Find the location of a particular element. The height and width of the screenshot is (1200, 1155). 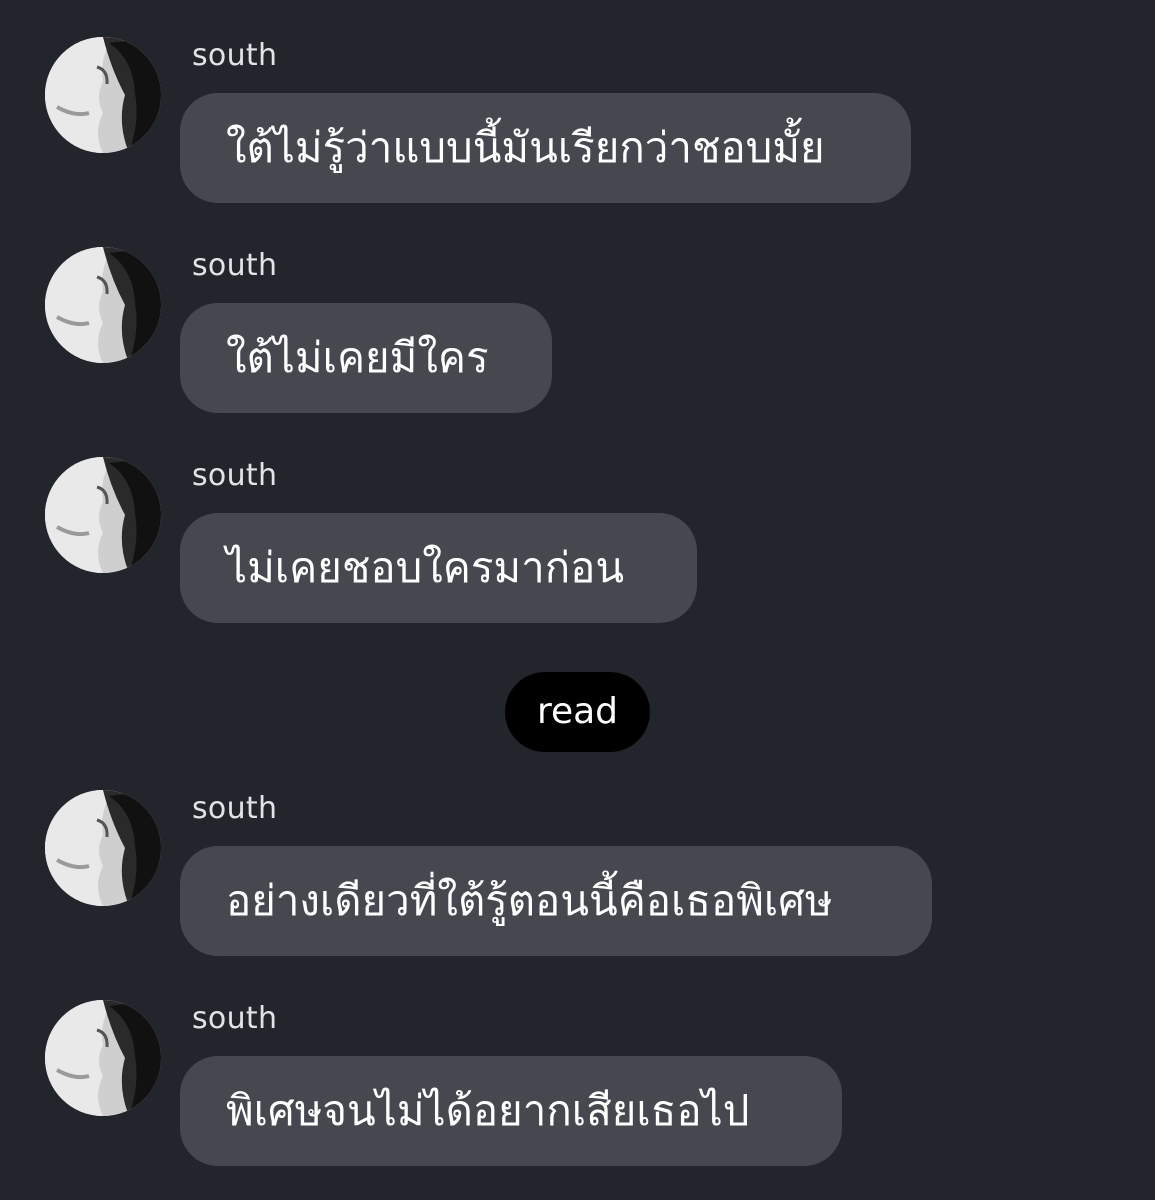

message-bubble: ใต้ไม่รู้ว่าแบบนี้มันเรียกว่าชอบมั้ย is located at coordinates (545, 148).